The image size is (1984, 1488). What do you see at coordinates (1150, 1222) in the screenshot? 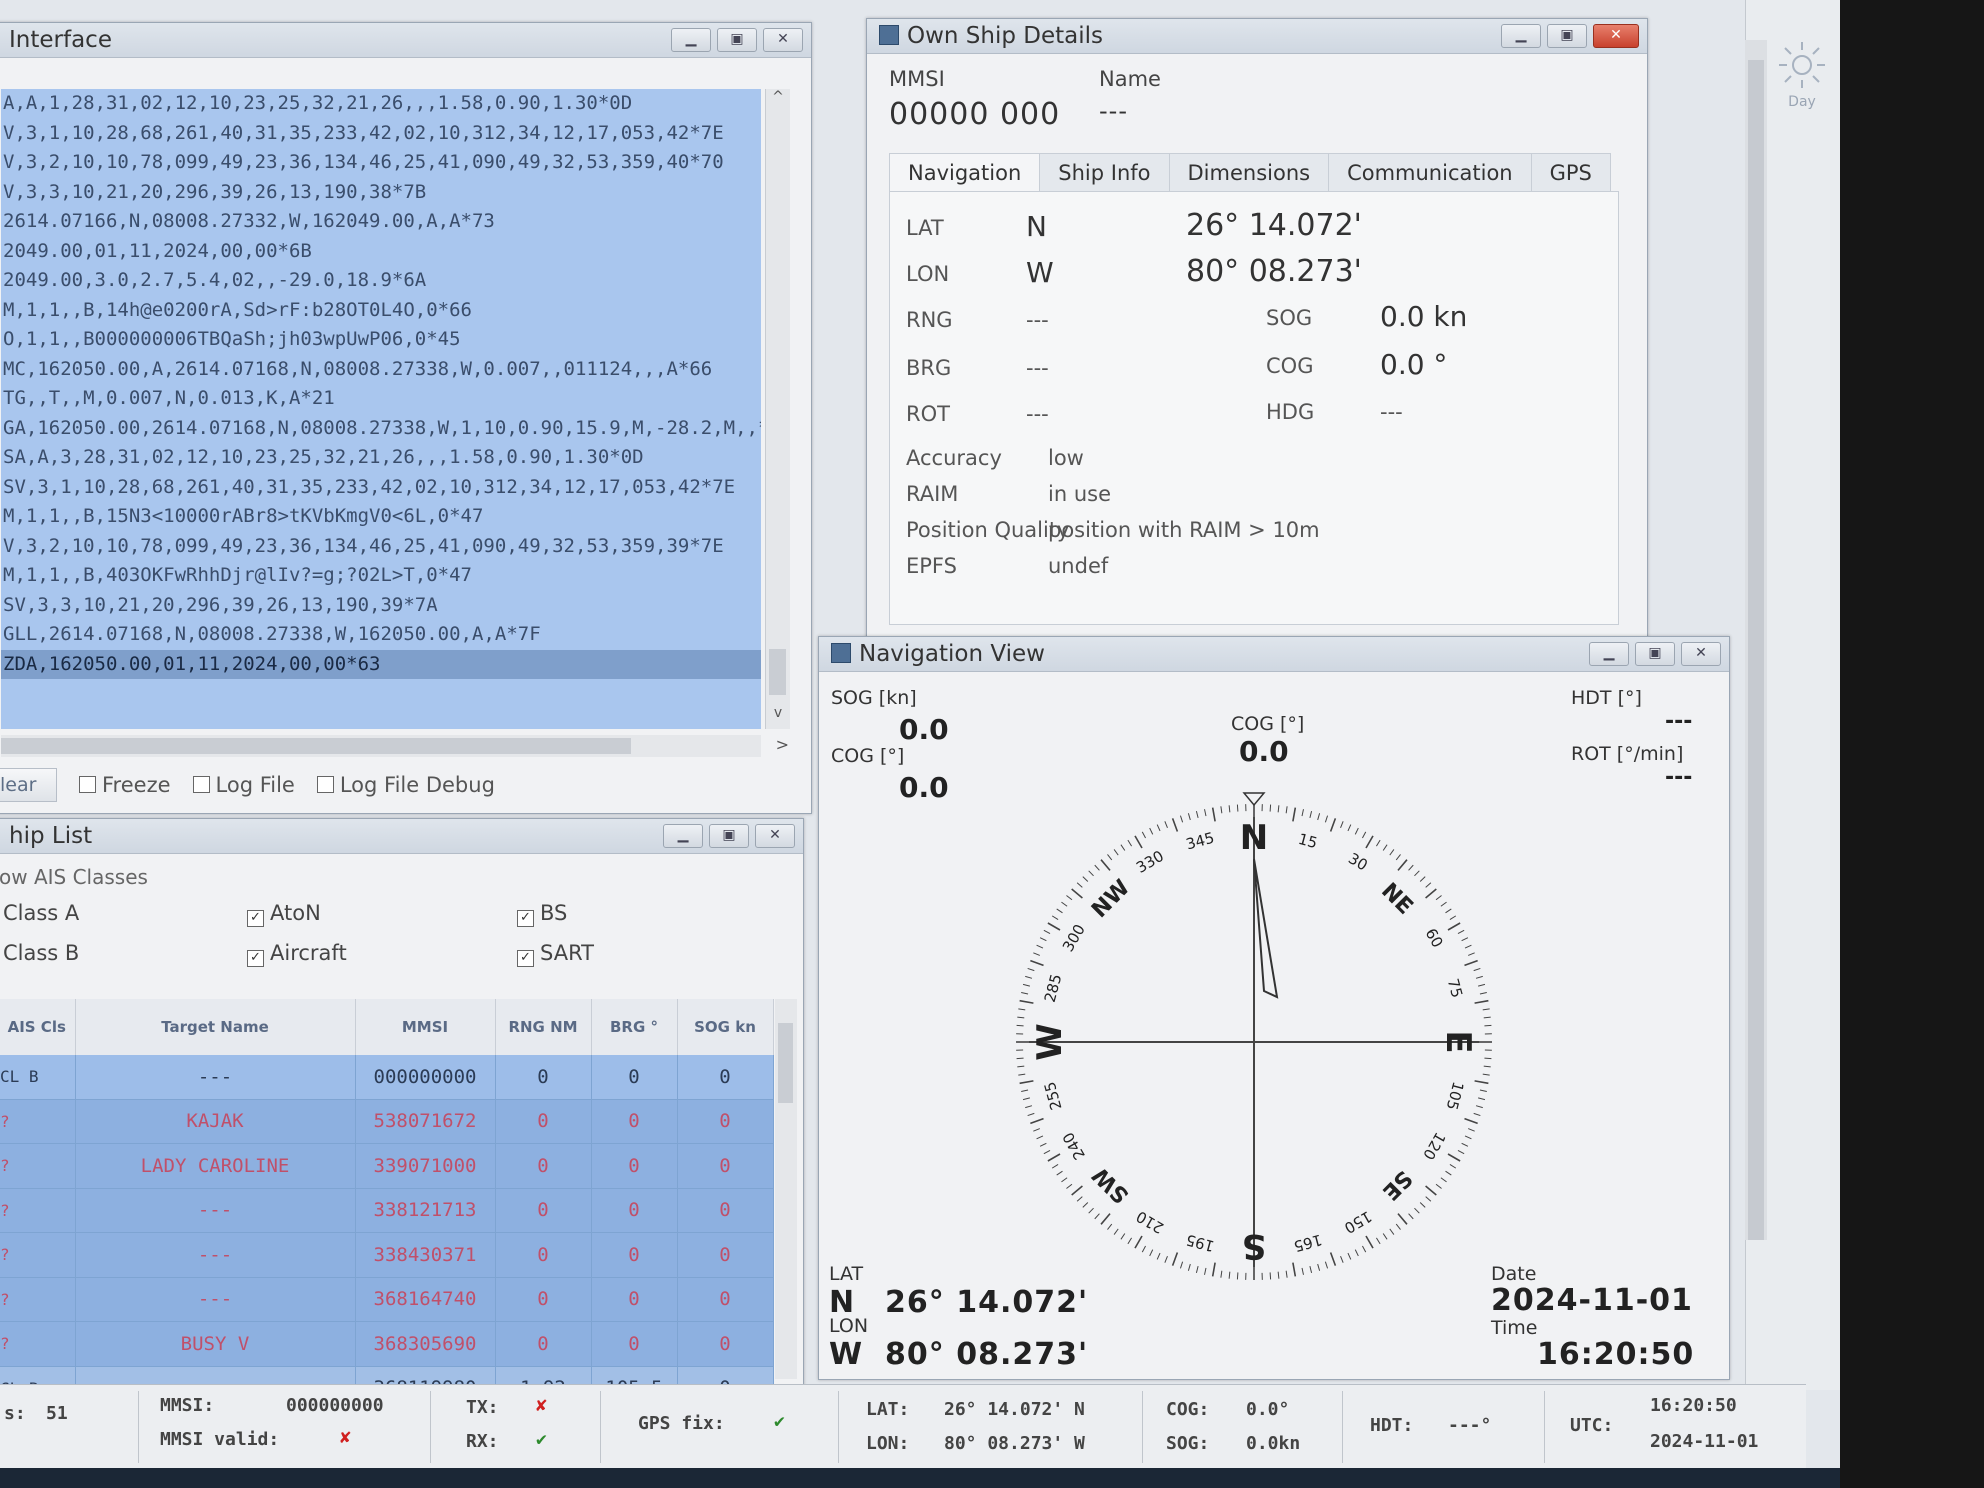
I see `compass-degree-label: 210` at bounding box center [1150, 1222].